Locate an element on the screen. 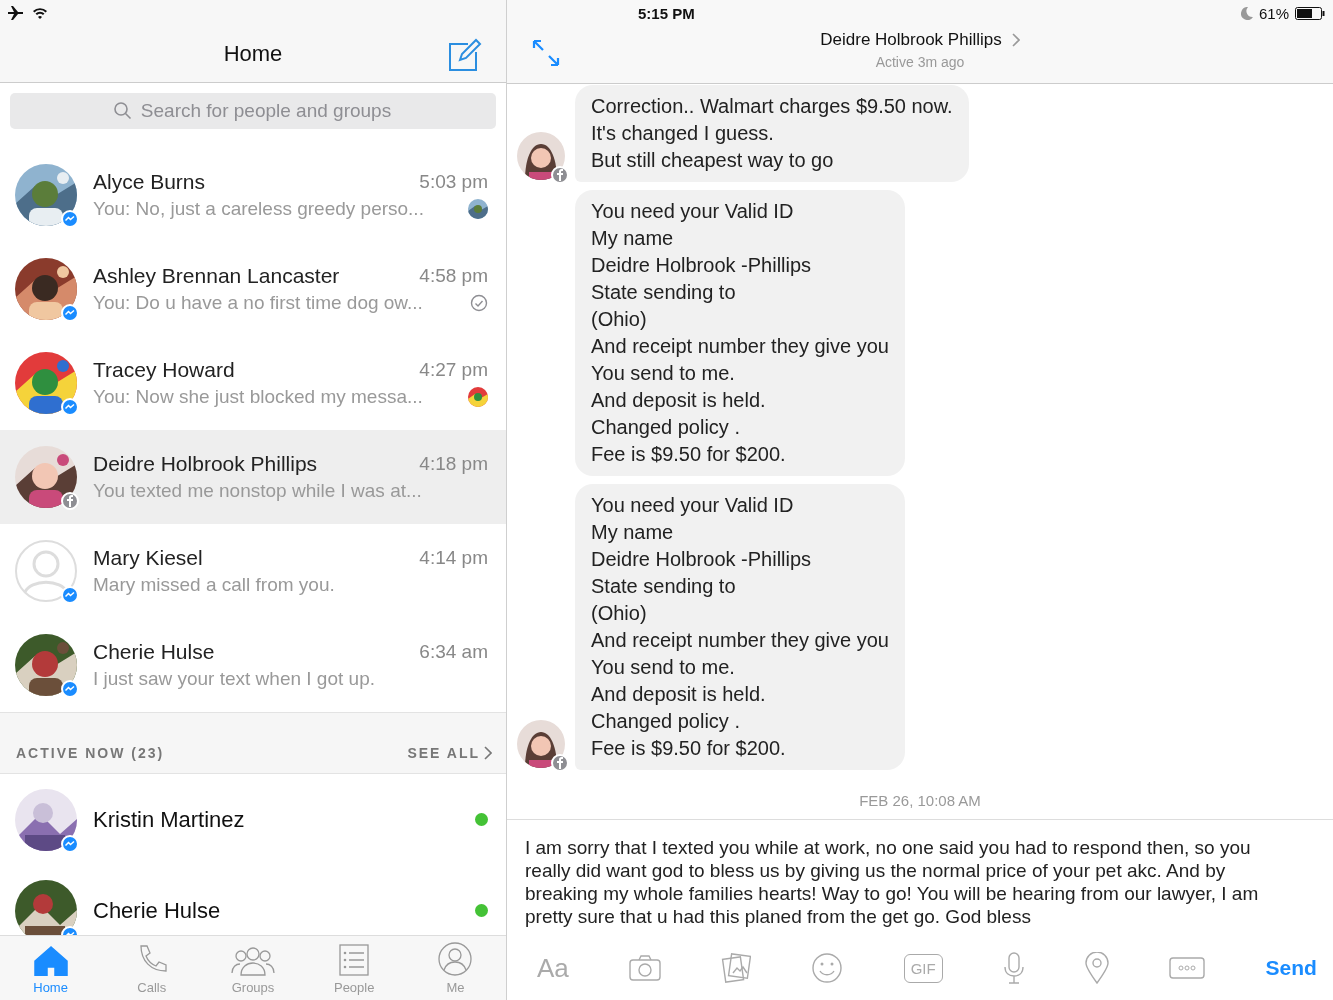 This screenshot has height=1000, width=1333. moon-icon is located at coordinates (1246, 13).